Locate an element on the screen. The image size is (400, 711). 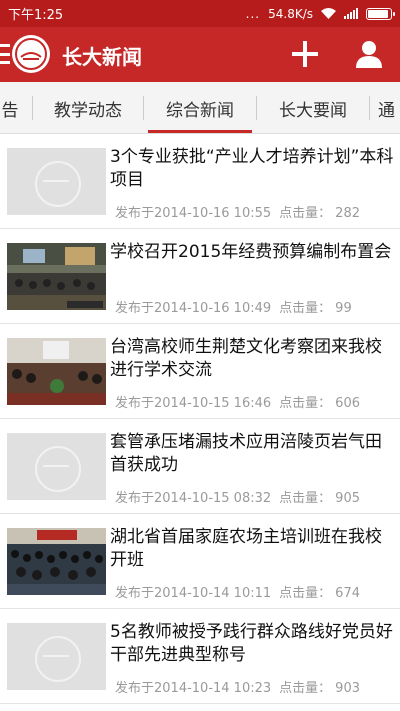
news-meta: 发布于2014-10-16 10:55 点击量： 282 is located at coordinates (237, 211).